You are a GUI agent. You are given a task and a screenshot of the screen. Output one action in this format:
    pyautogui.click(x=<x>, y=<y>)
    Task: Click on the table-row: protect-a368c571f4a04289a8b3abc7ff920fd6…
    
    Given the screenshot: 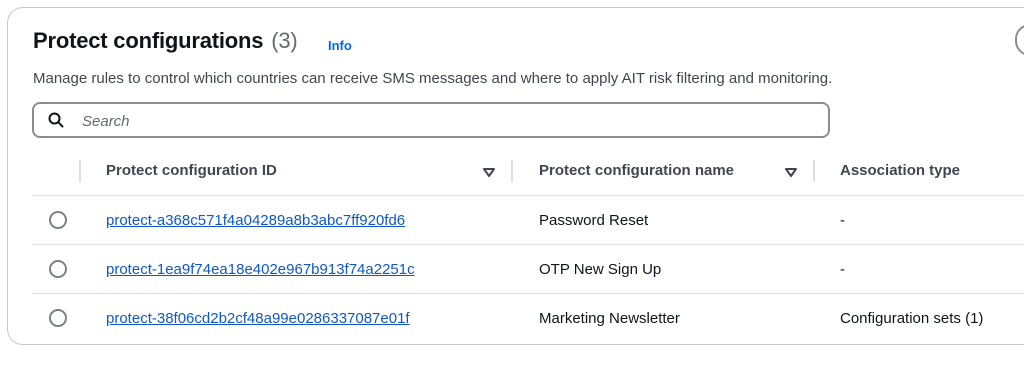 What is the action you would take?
    pyautogui.click(x=528, y=220)
    